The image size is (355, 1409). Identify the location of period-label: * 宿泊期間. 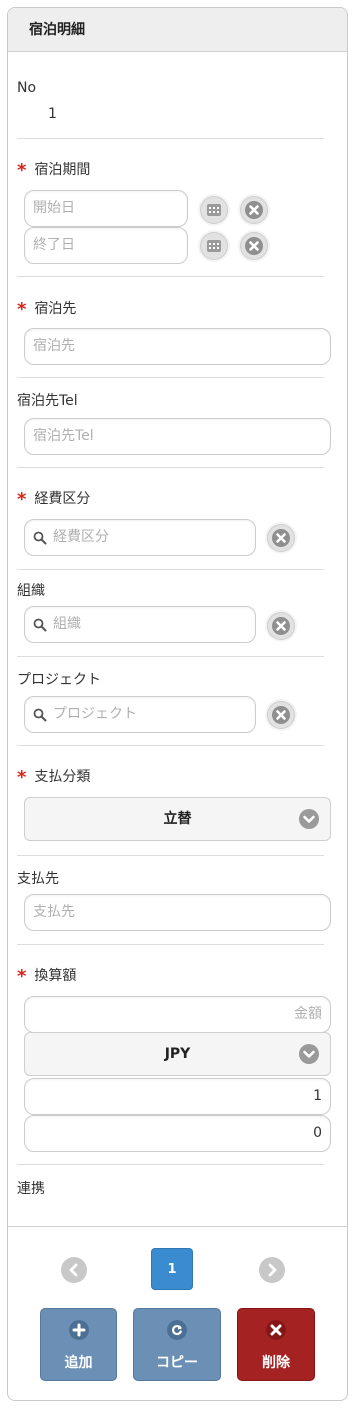
(54, 169).